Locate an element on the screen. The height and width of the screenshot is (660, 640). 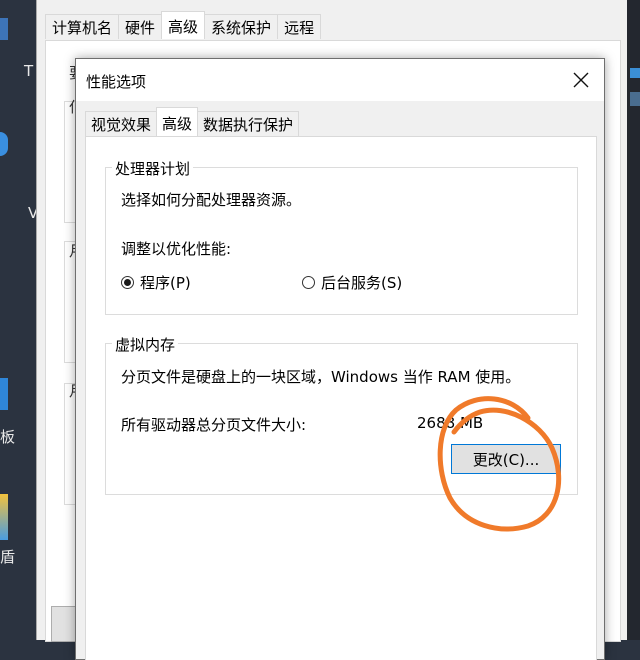
tab-computer-name: 计算机名 is located at coordinates (82, 26).